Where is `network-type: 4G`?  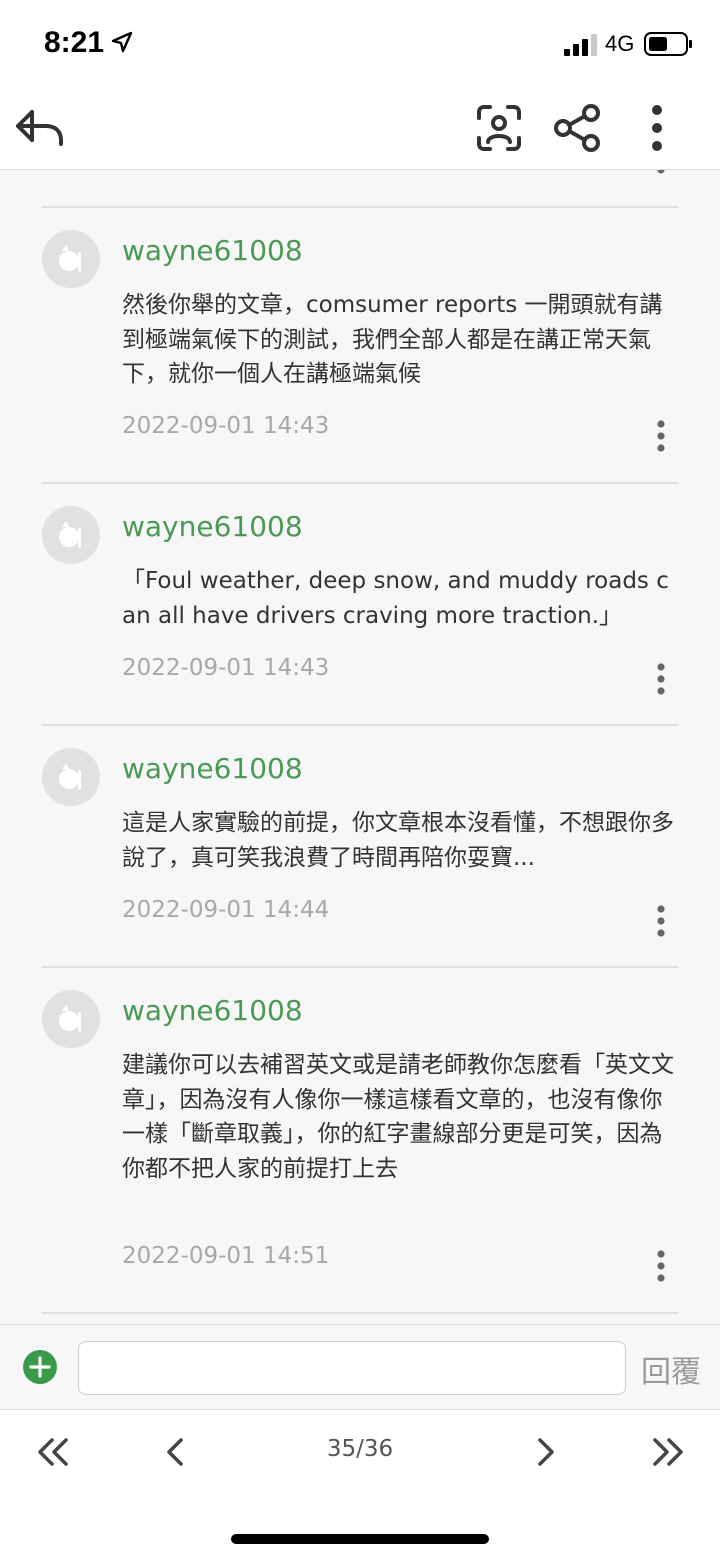
network-type: 4G is located at coordinates (620, 43).